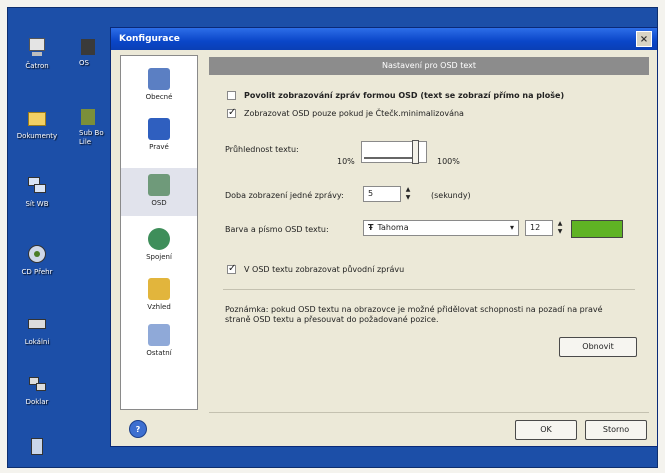  Describe the element at coordinates (159, 353) in the screenshot. I see `nav-item-label: Ostatní` at that location.